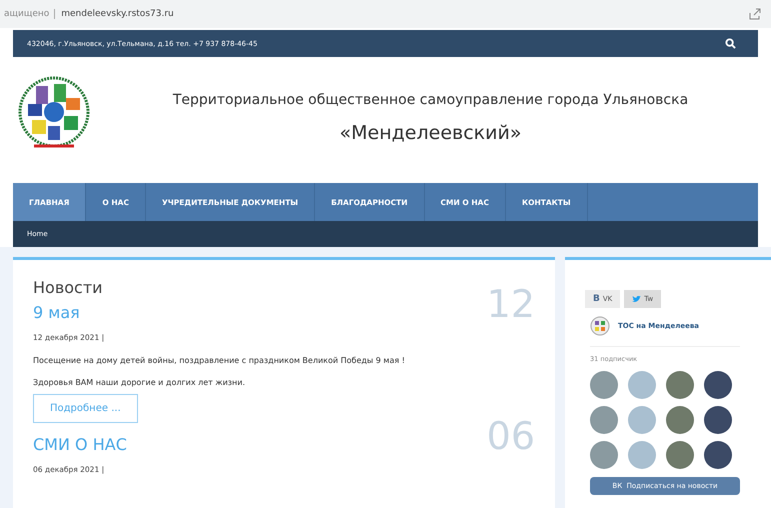  Describe the element at coordinates (80, 444) in the screenshot. I see `news-title: СМИ О НАС` at that location.